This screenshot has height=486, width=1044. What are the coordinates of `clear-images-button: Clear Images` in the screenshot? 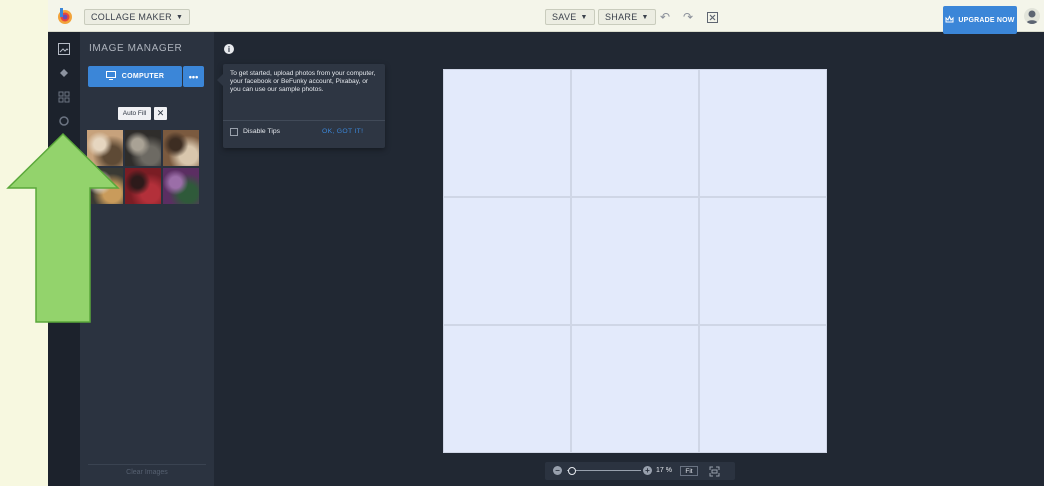 It's located at (147, 472).